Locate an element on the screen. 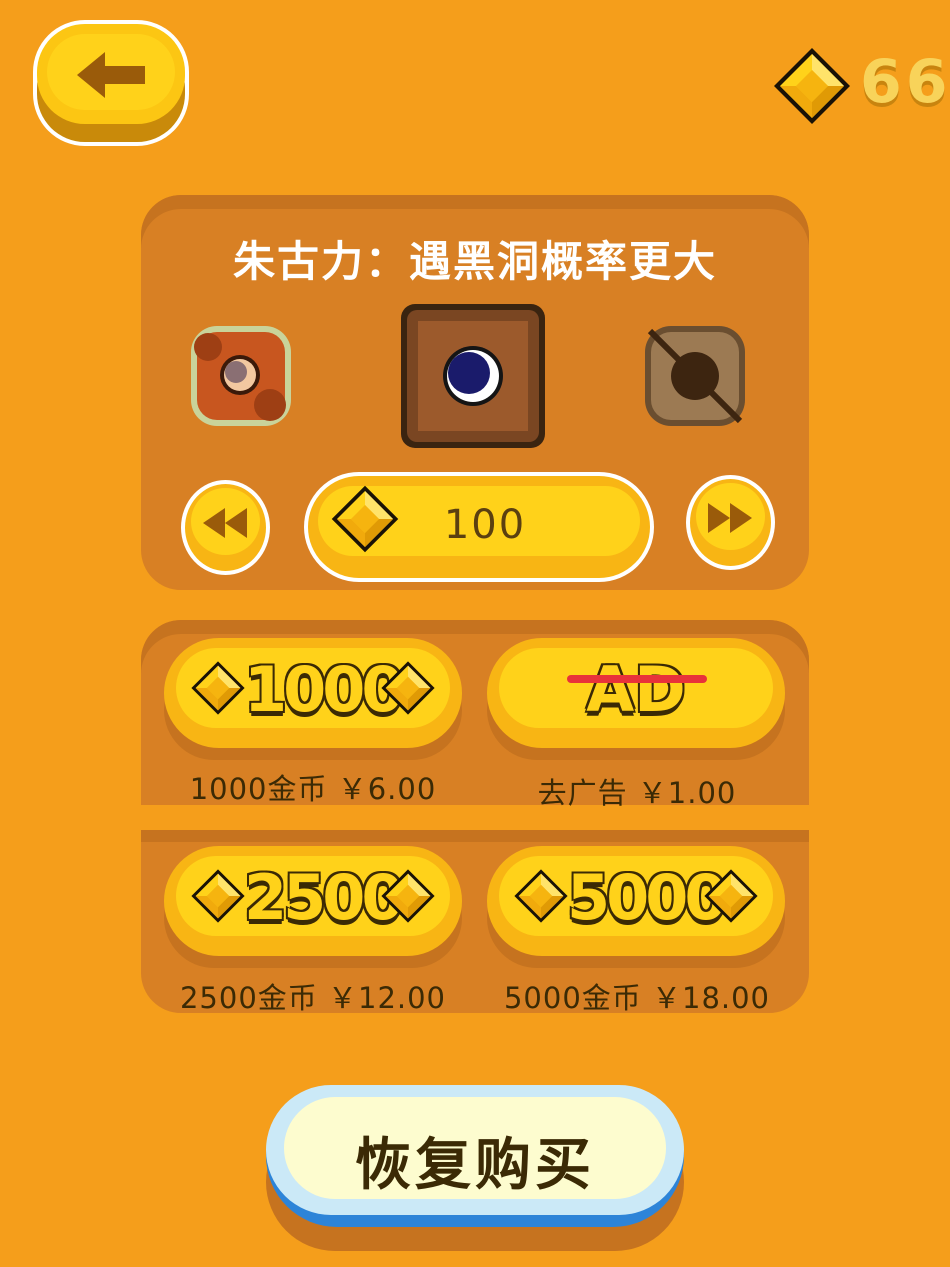 Image resolution: width=950 pixels, height=1267 pixels. skin-option-red is located at coordinates (241, 376).